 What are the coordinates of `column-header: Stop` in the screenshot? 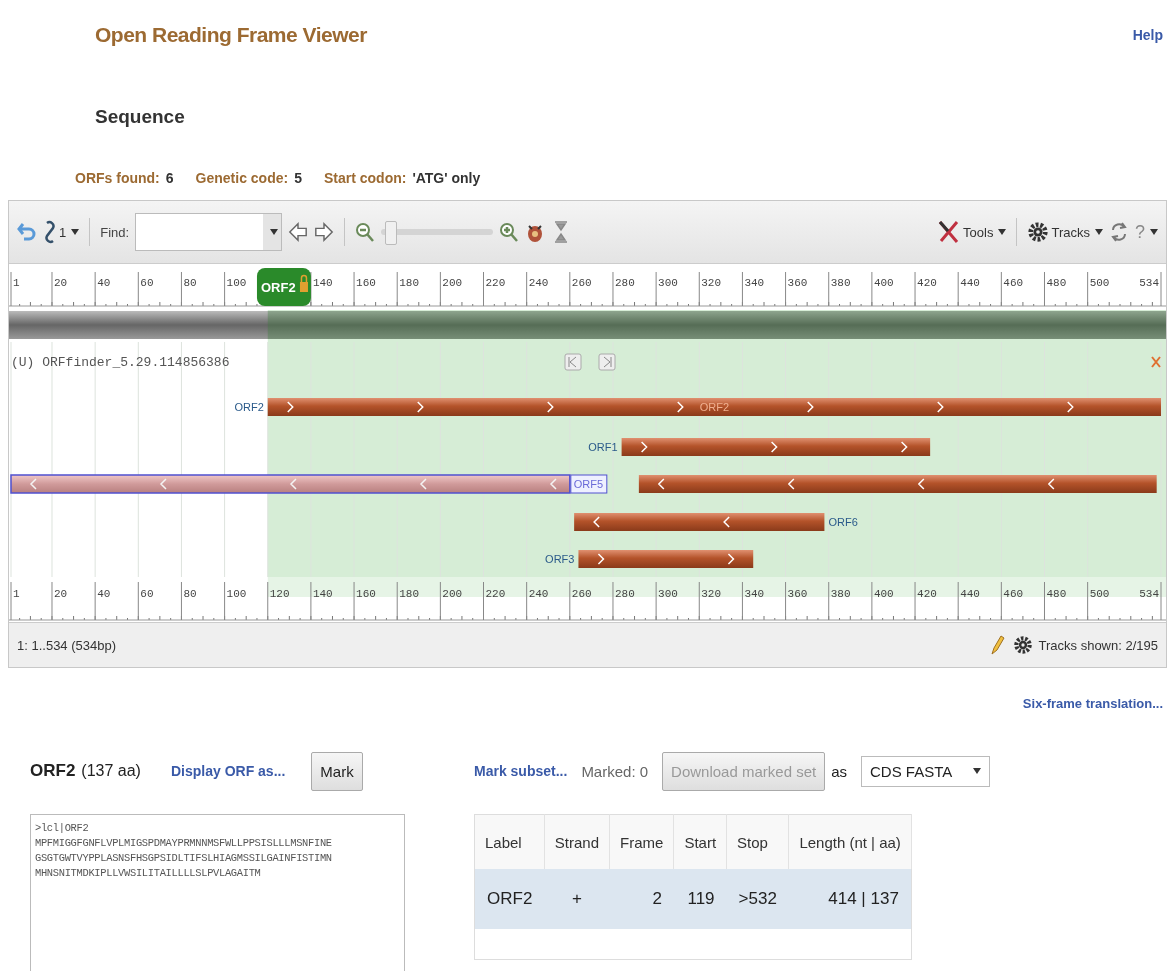 It's located at (757, 841).